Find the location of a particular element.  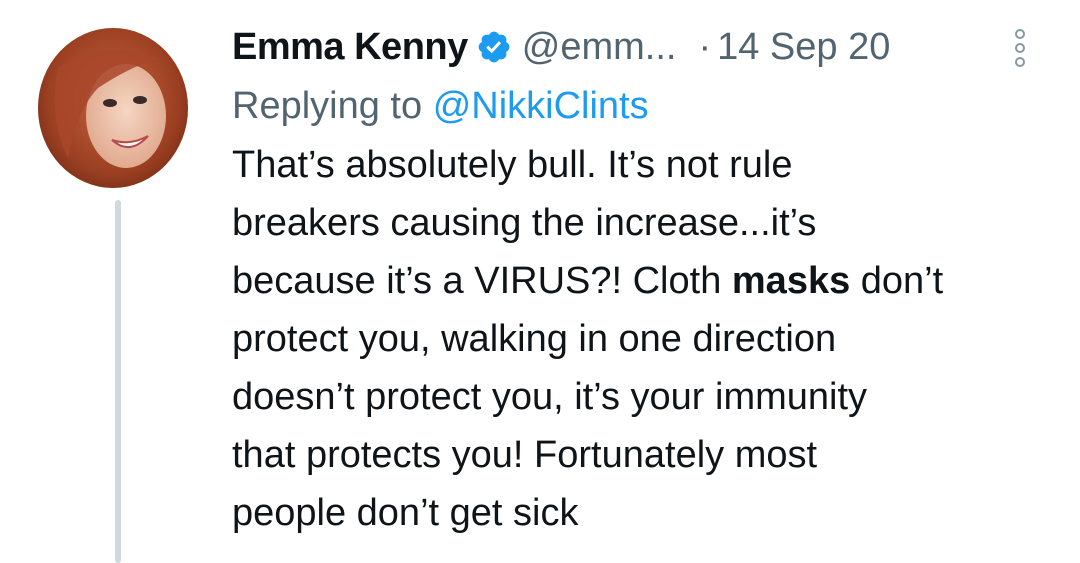

thread-line is located at coordinates (118, 381).